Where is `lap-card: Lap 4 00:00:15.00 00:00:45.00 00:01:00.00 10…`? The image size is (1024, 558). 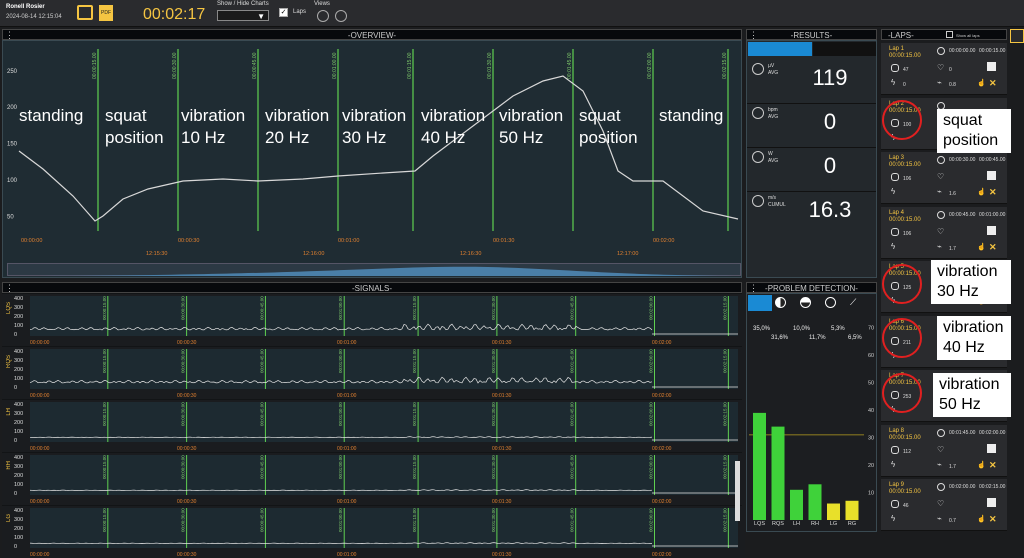 lap-card: Lap 4 00:00:15.00 00:00:45.00 00:01:00.00 10… is located at coordinates (944, 232).